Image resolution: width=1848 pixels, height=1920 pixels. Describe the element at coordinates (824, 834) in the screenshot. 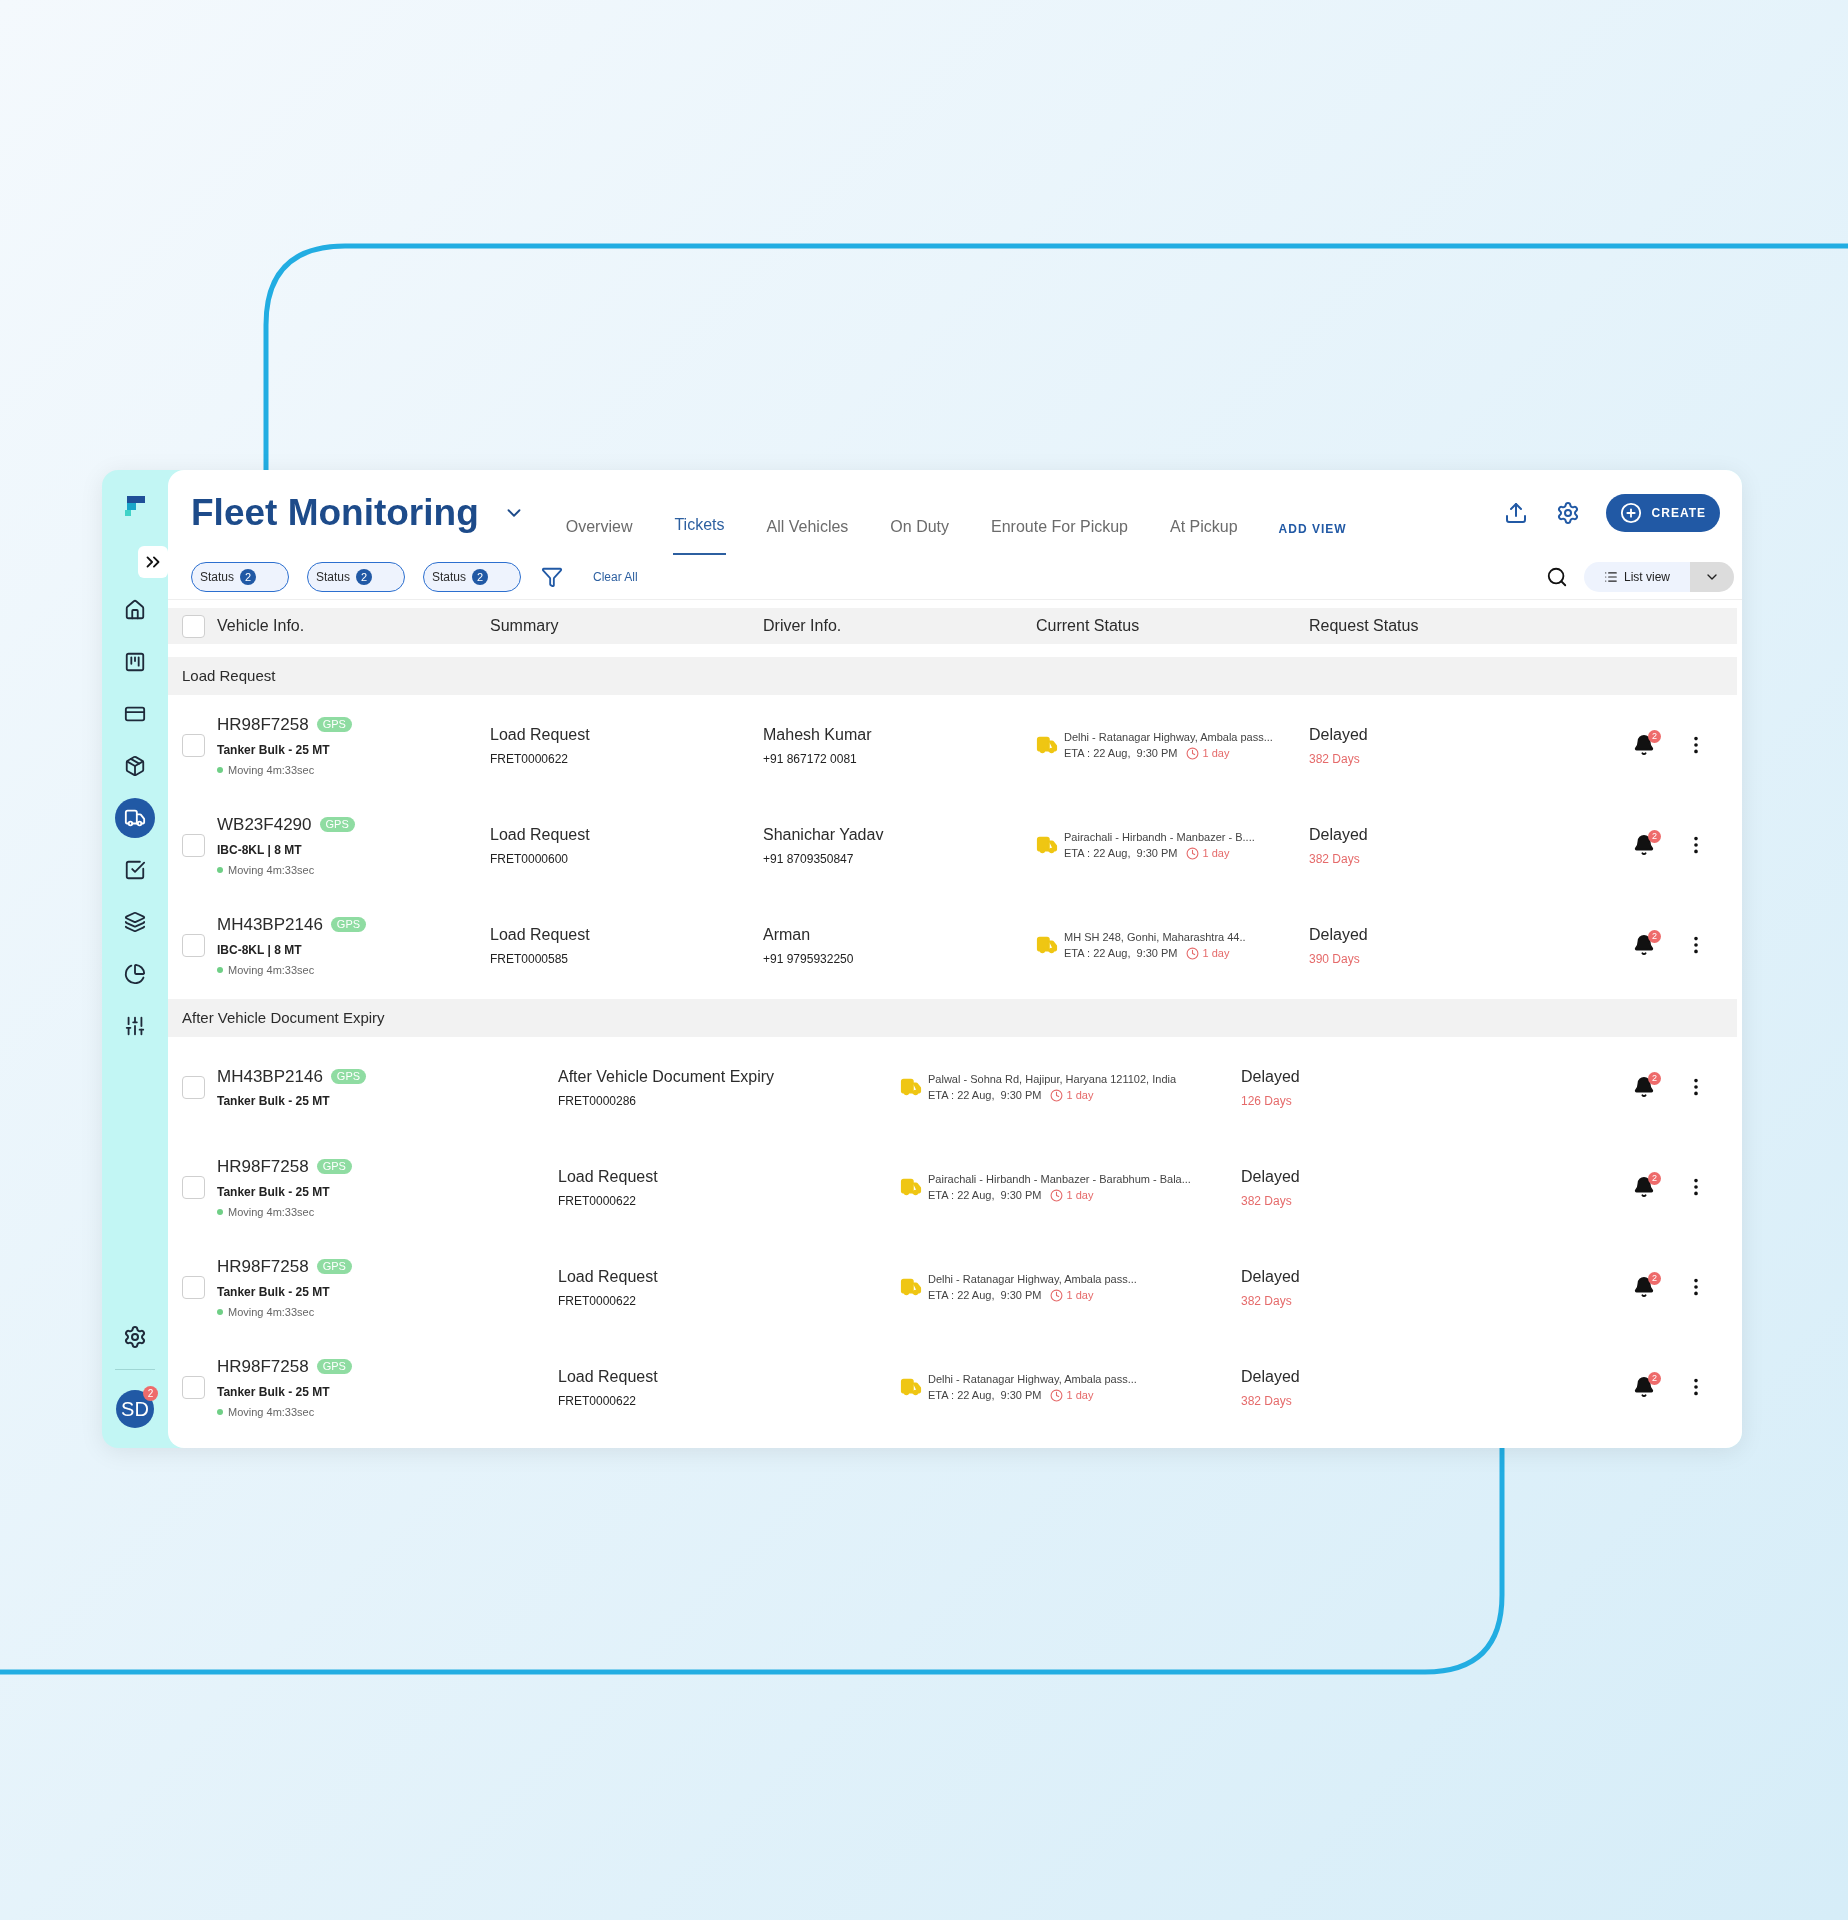

I see `driver-name: Shanichar Yadav` at that location.